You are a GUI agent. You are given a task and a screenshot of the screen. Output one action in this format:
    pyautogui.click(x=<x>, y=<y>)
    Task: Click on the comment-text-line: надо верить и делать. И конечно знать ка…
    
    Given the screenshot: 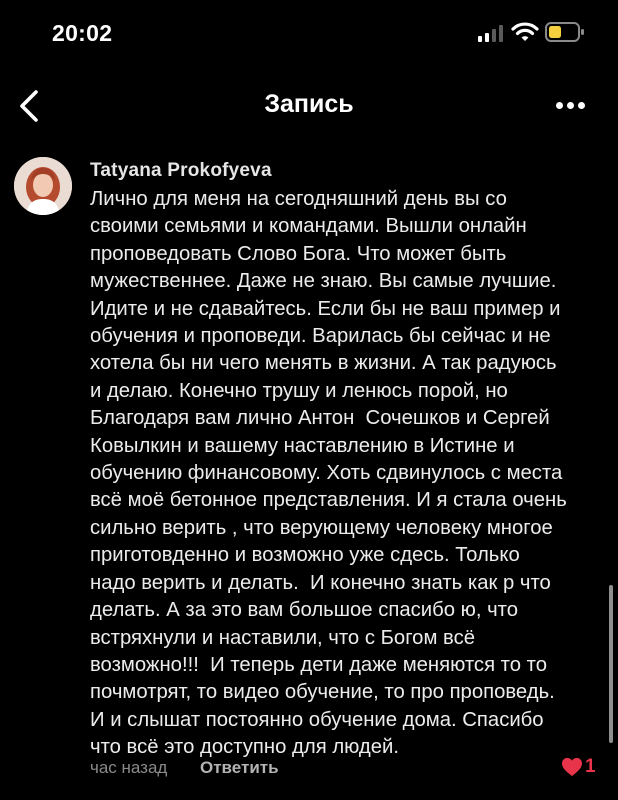 What is the action you would take?
    pyautogui.click(x=320, y=582)
    